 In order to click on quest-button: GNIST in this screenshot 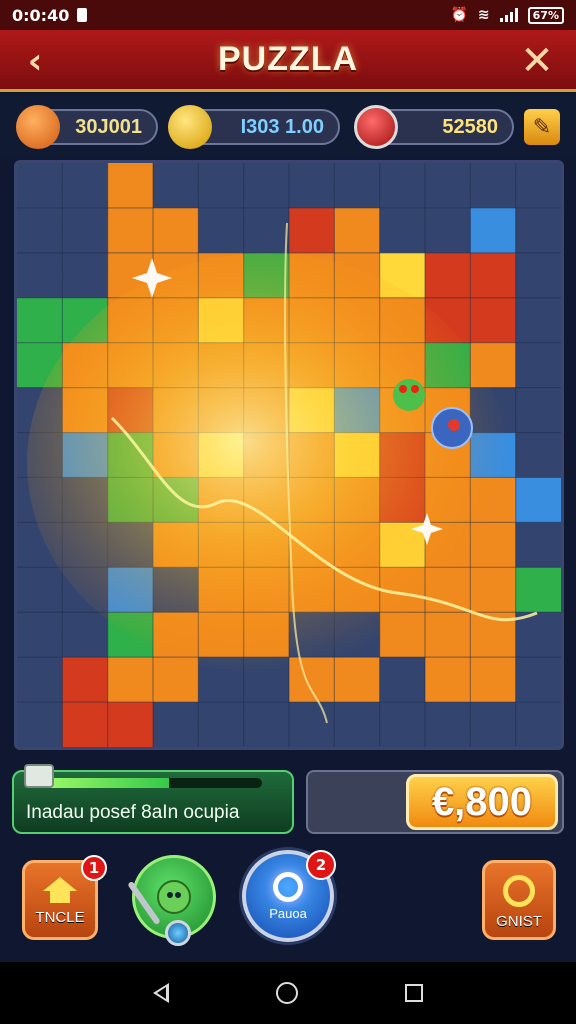, I will do `click(519, 900)`.